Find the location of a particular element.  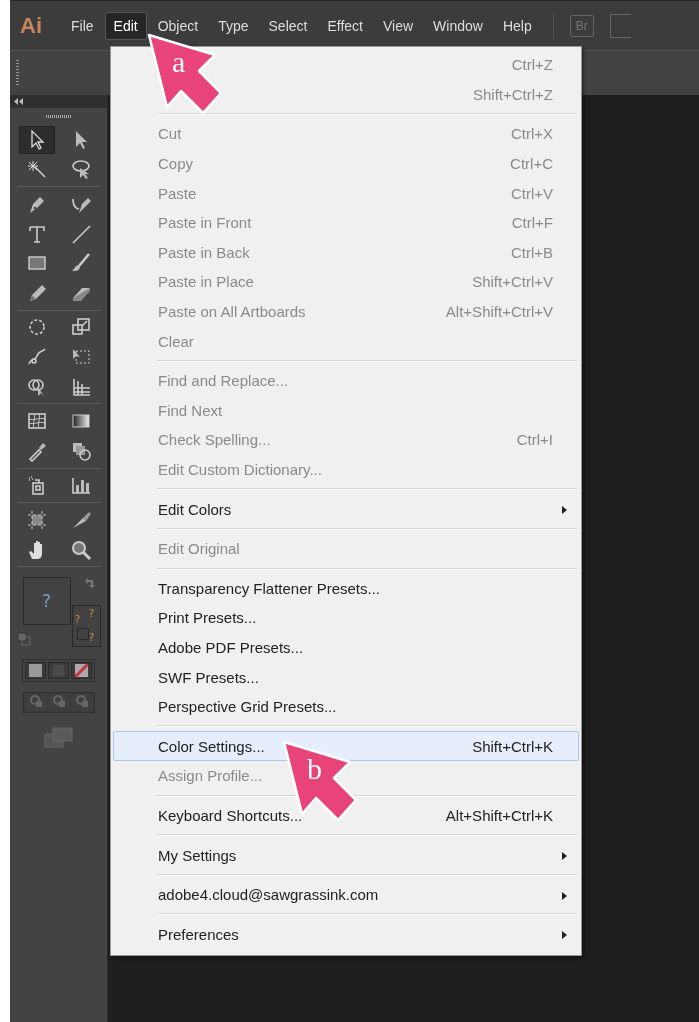

callout-tooltip: a is located at coordinates (185, 75).